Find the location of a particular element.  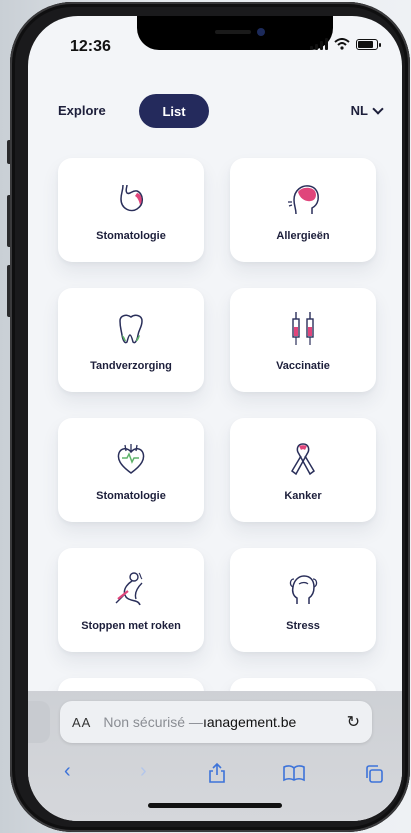

reload-icon: ↻ is located at coordinates (353, 722).